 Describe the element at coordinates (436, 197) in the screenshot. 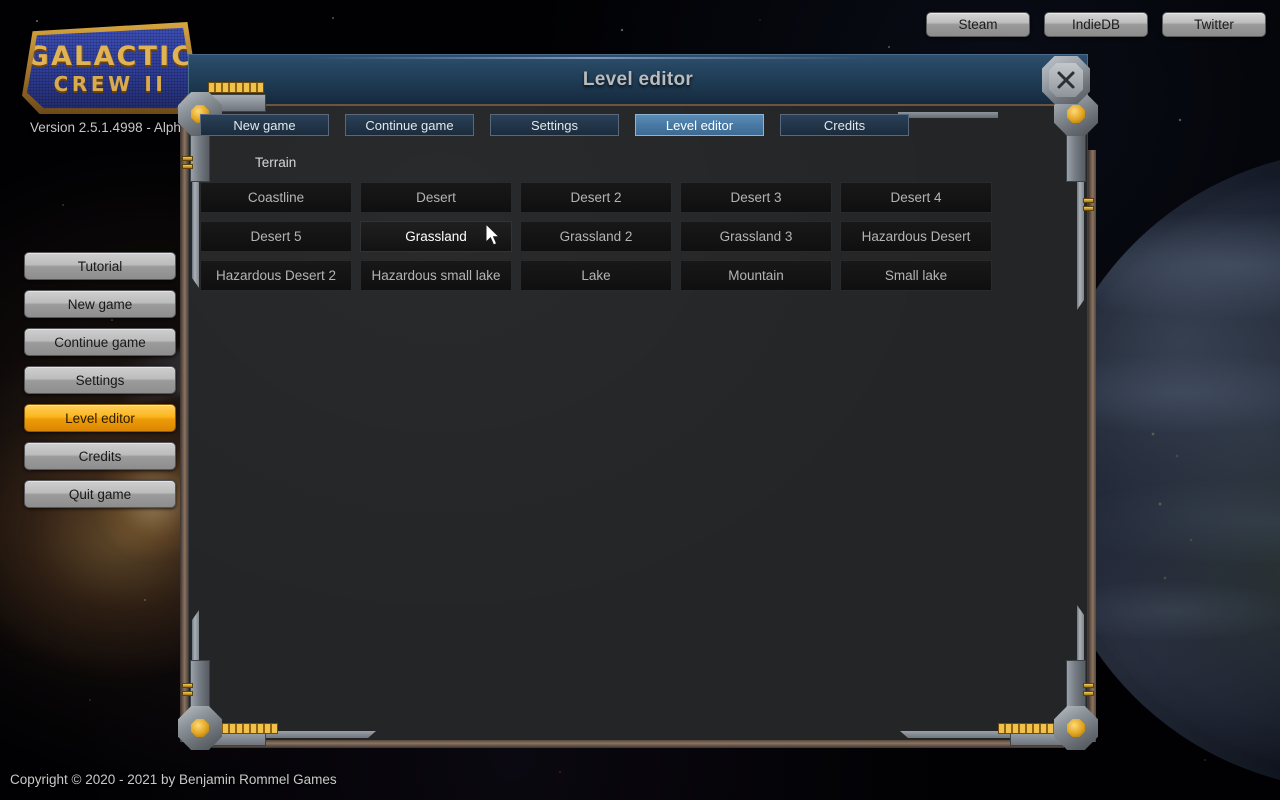

I see `terrain-option-desert: Desert` at that location.